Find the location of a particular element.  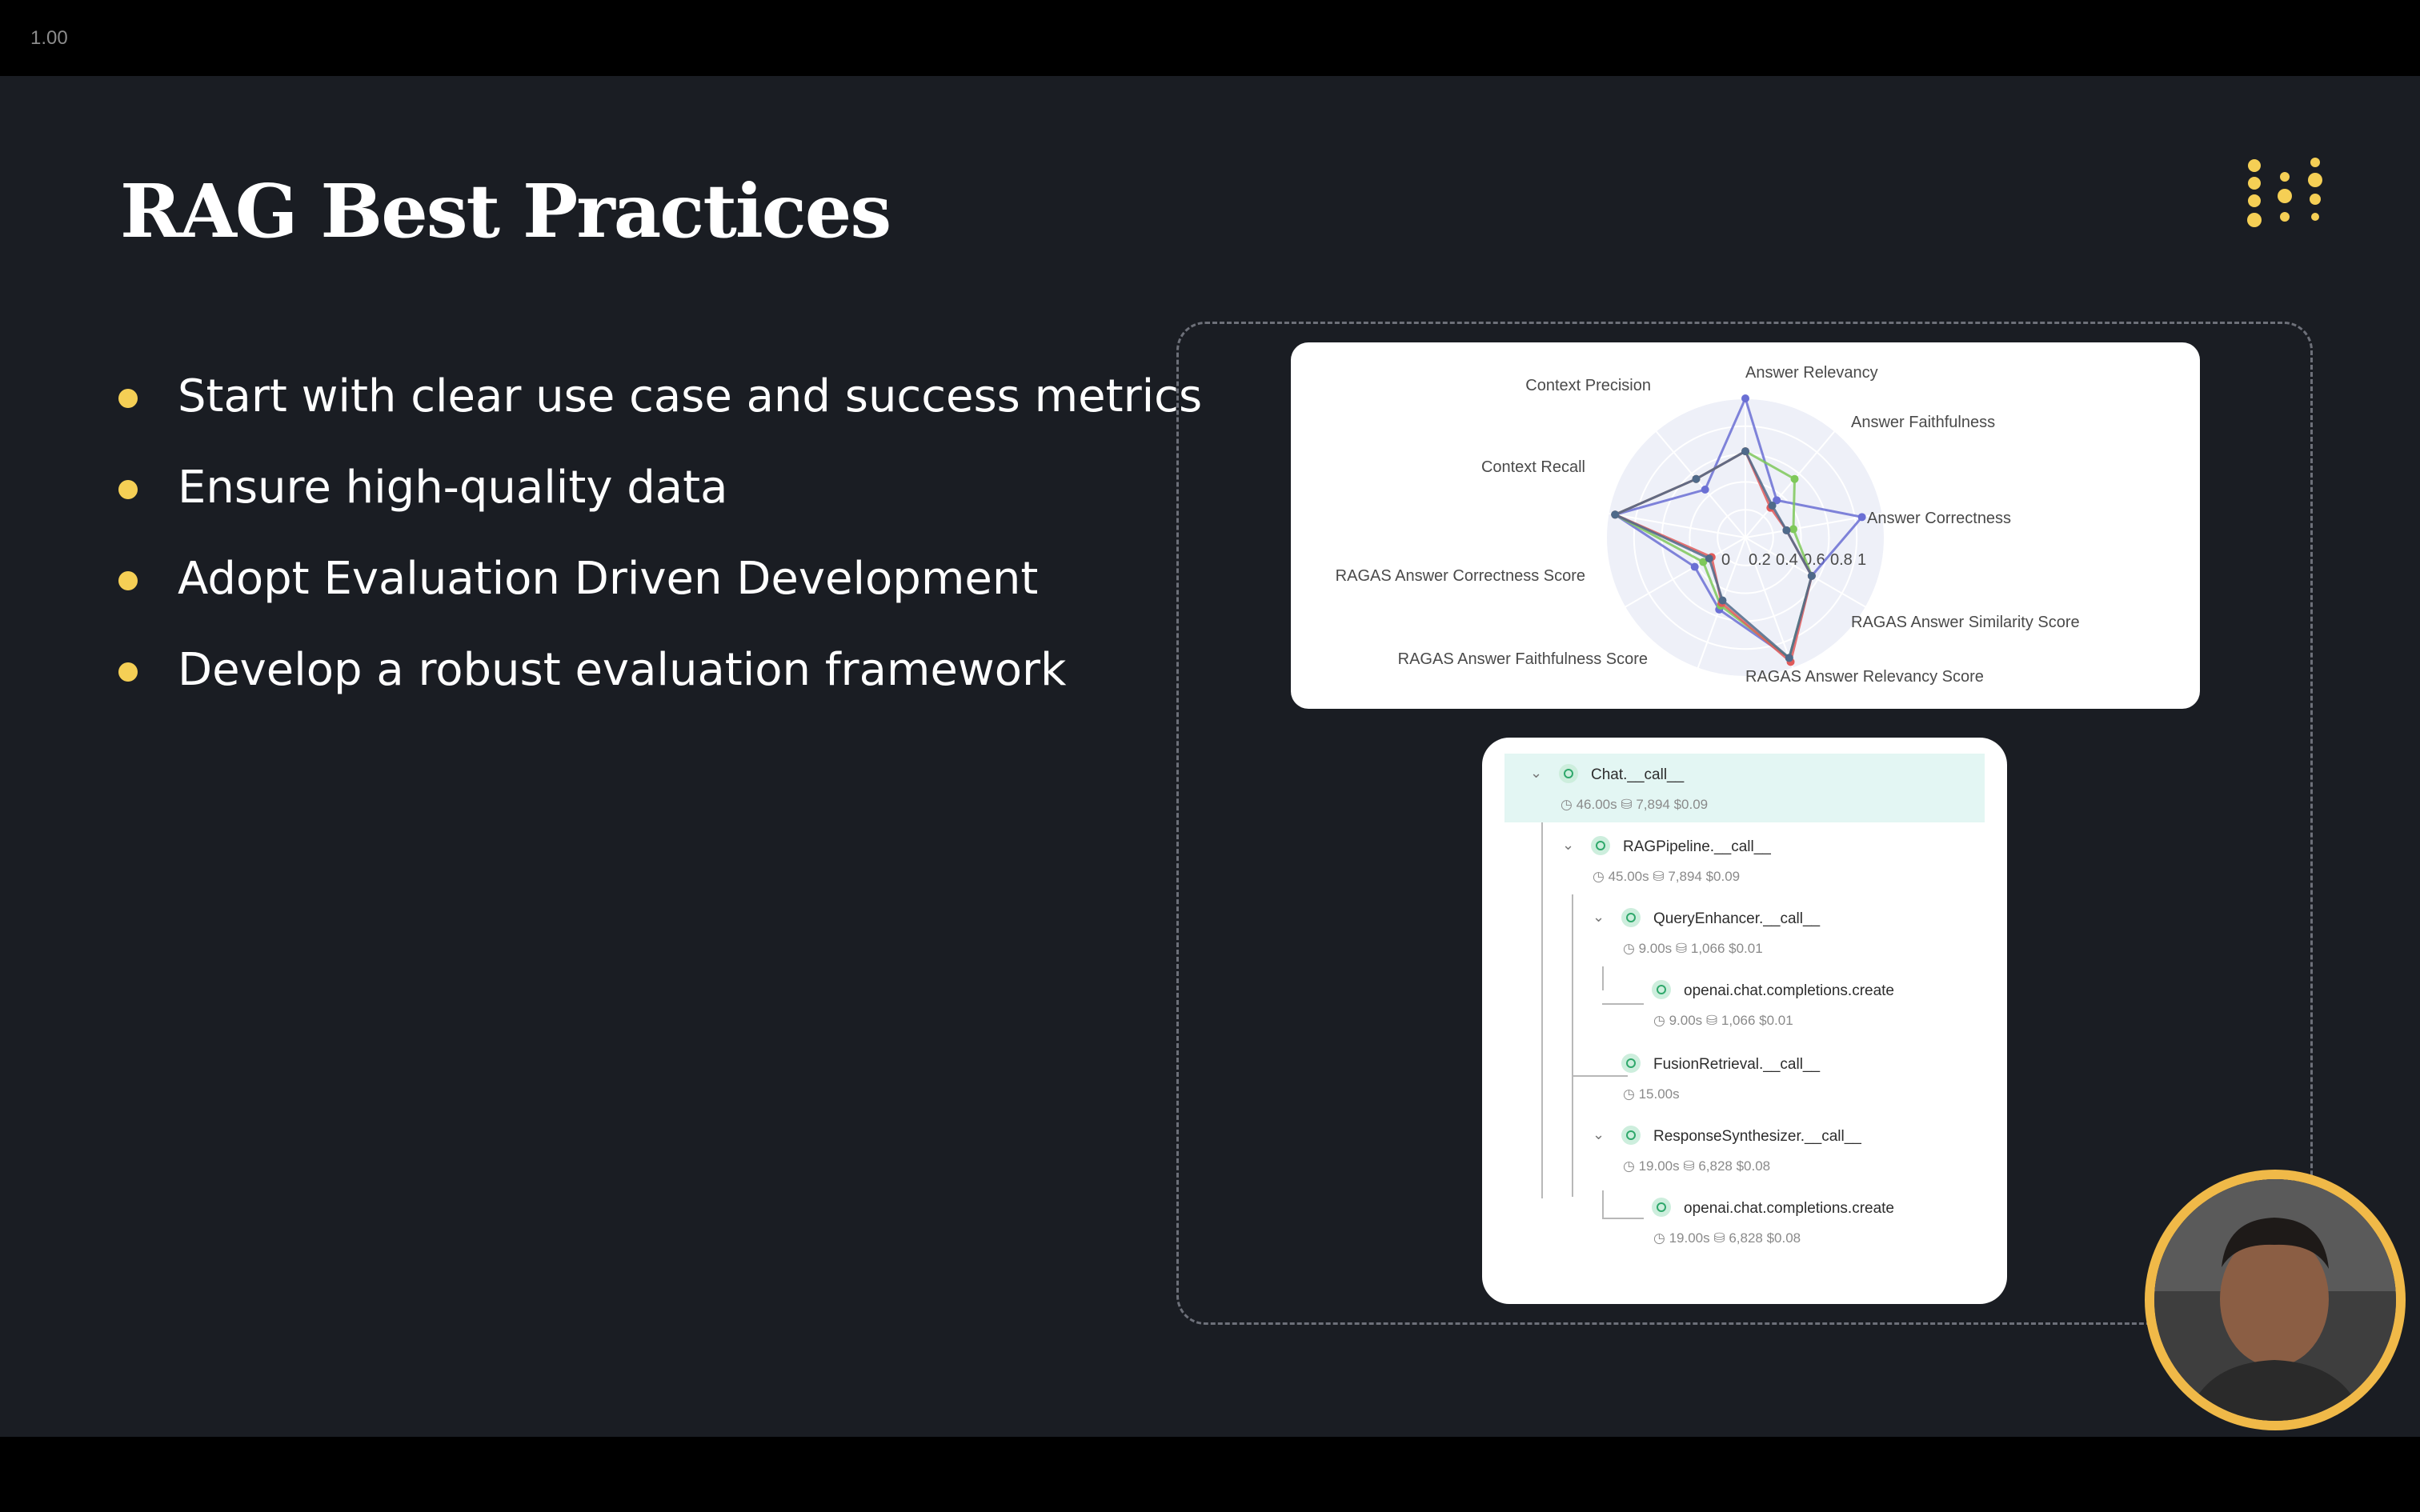

trace-span-name: QueryEnhancer.__call__ is located at coordinates (1737, 918).